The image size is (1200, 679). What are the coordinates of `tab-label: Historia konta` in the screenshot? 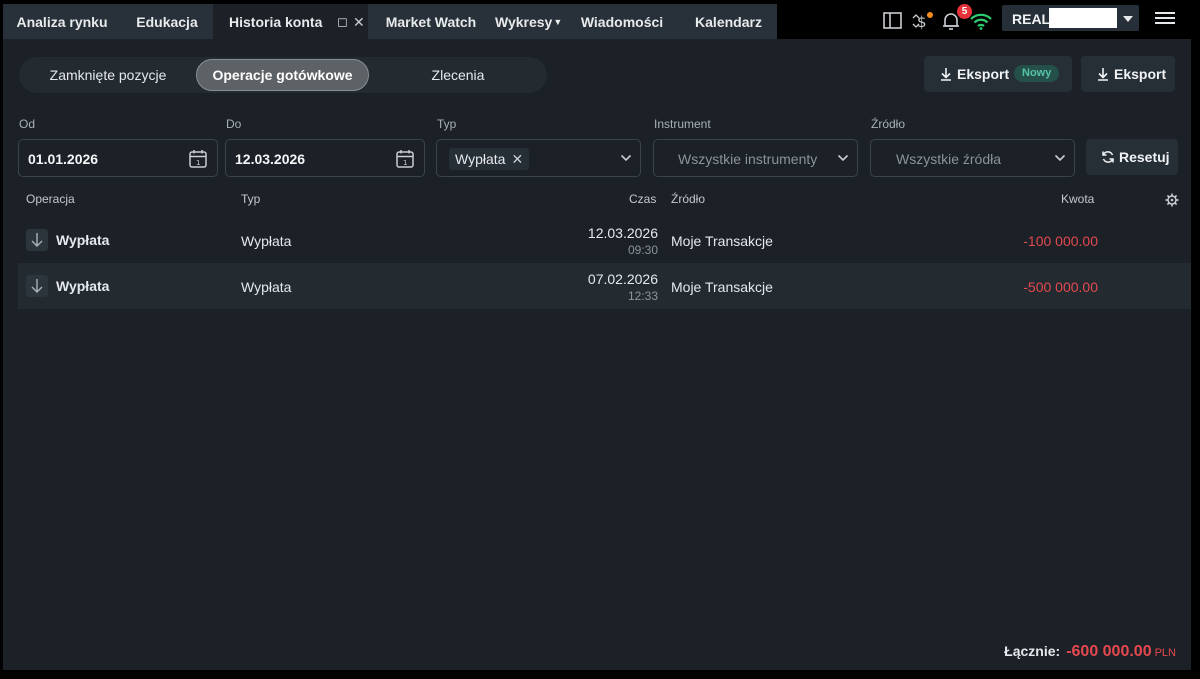 It's located at (276, 22).